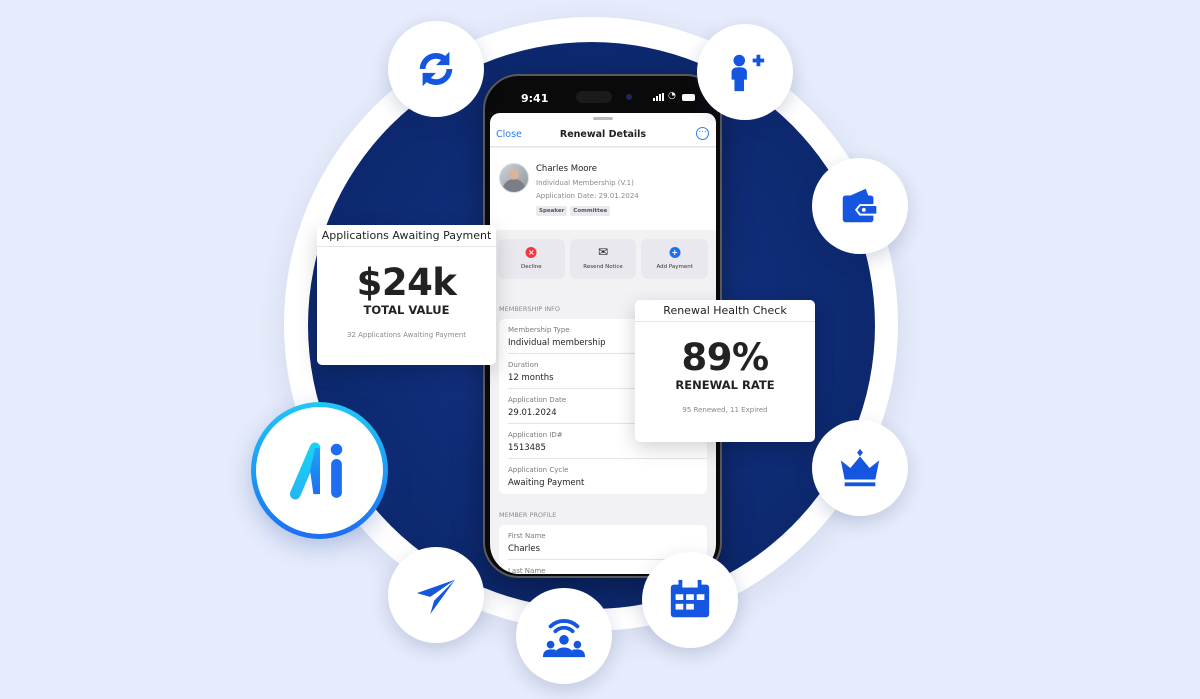 This screenshot has height=699, width=1200. I want to click on add-payment-label: Add Payment, so click(674, 267).